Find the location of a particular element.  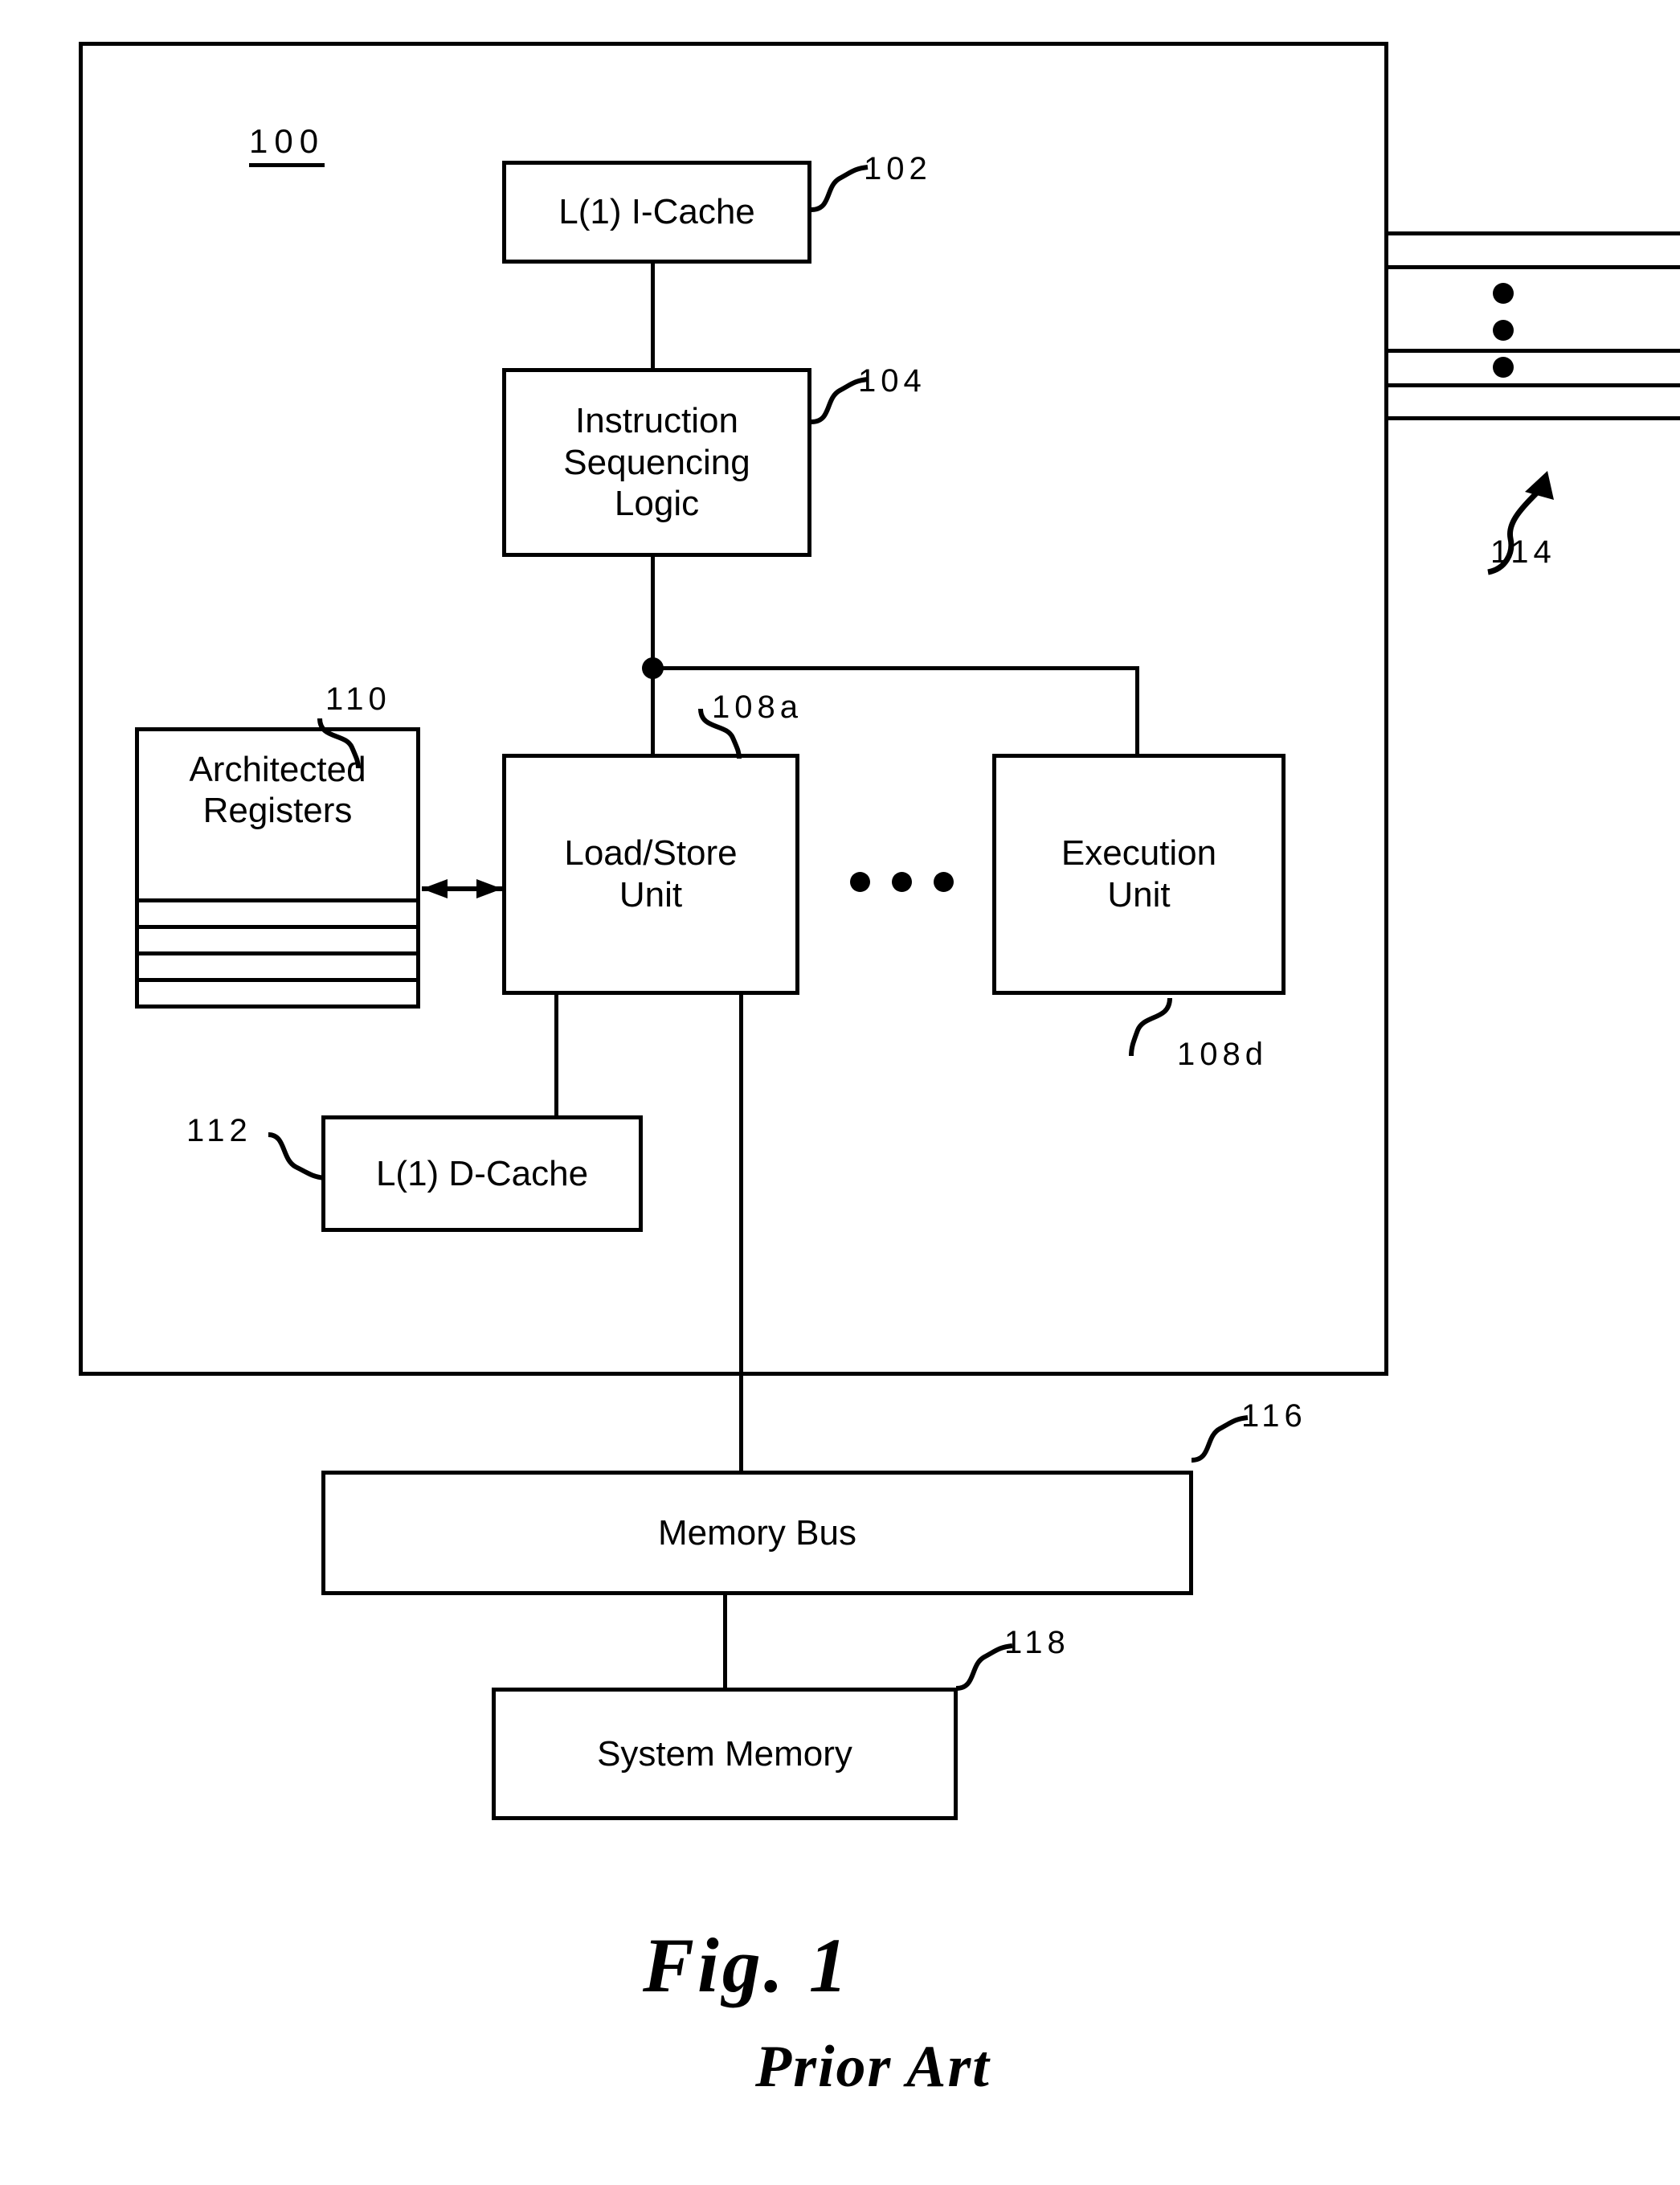

isl-label-line1: Instruction is located at coordinates (656, 420).